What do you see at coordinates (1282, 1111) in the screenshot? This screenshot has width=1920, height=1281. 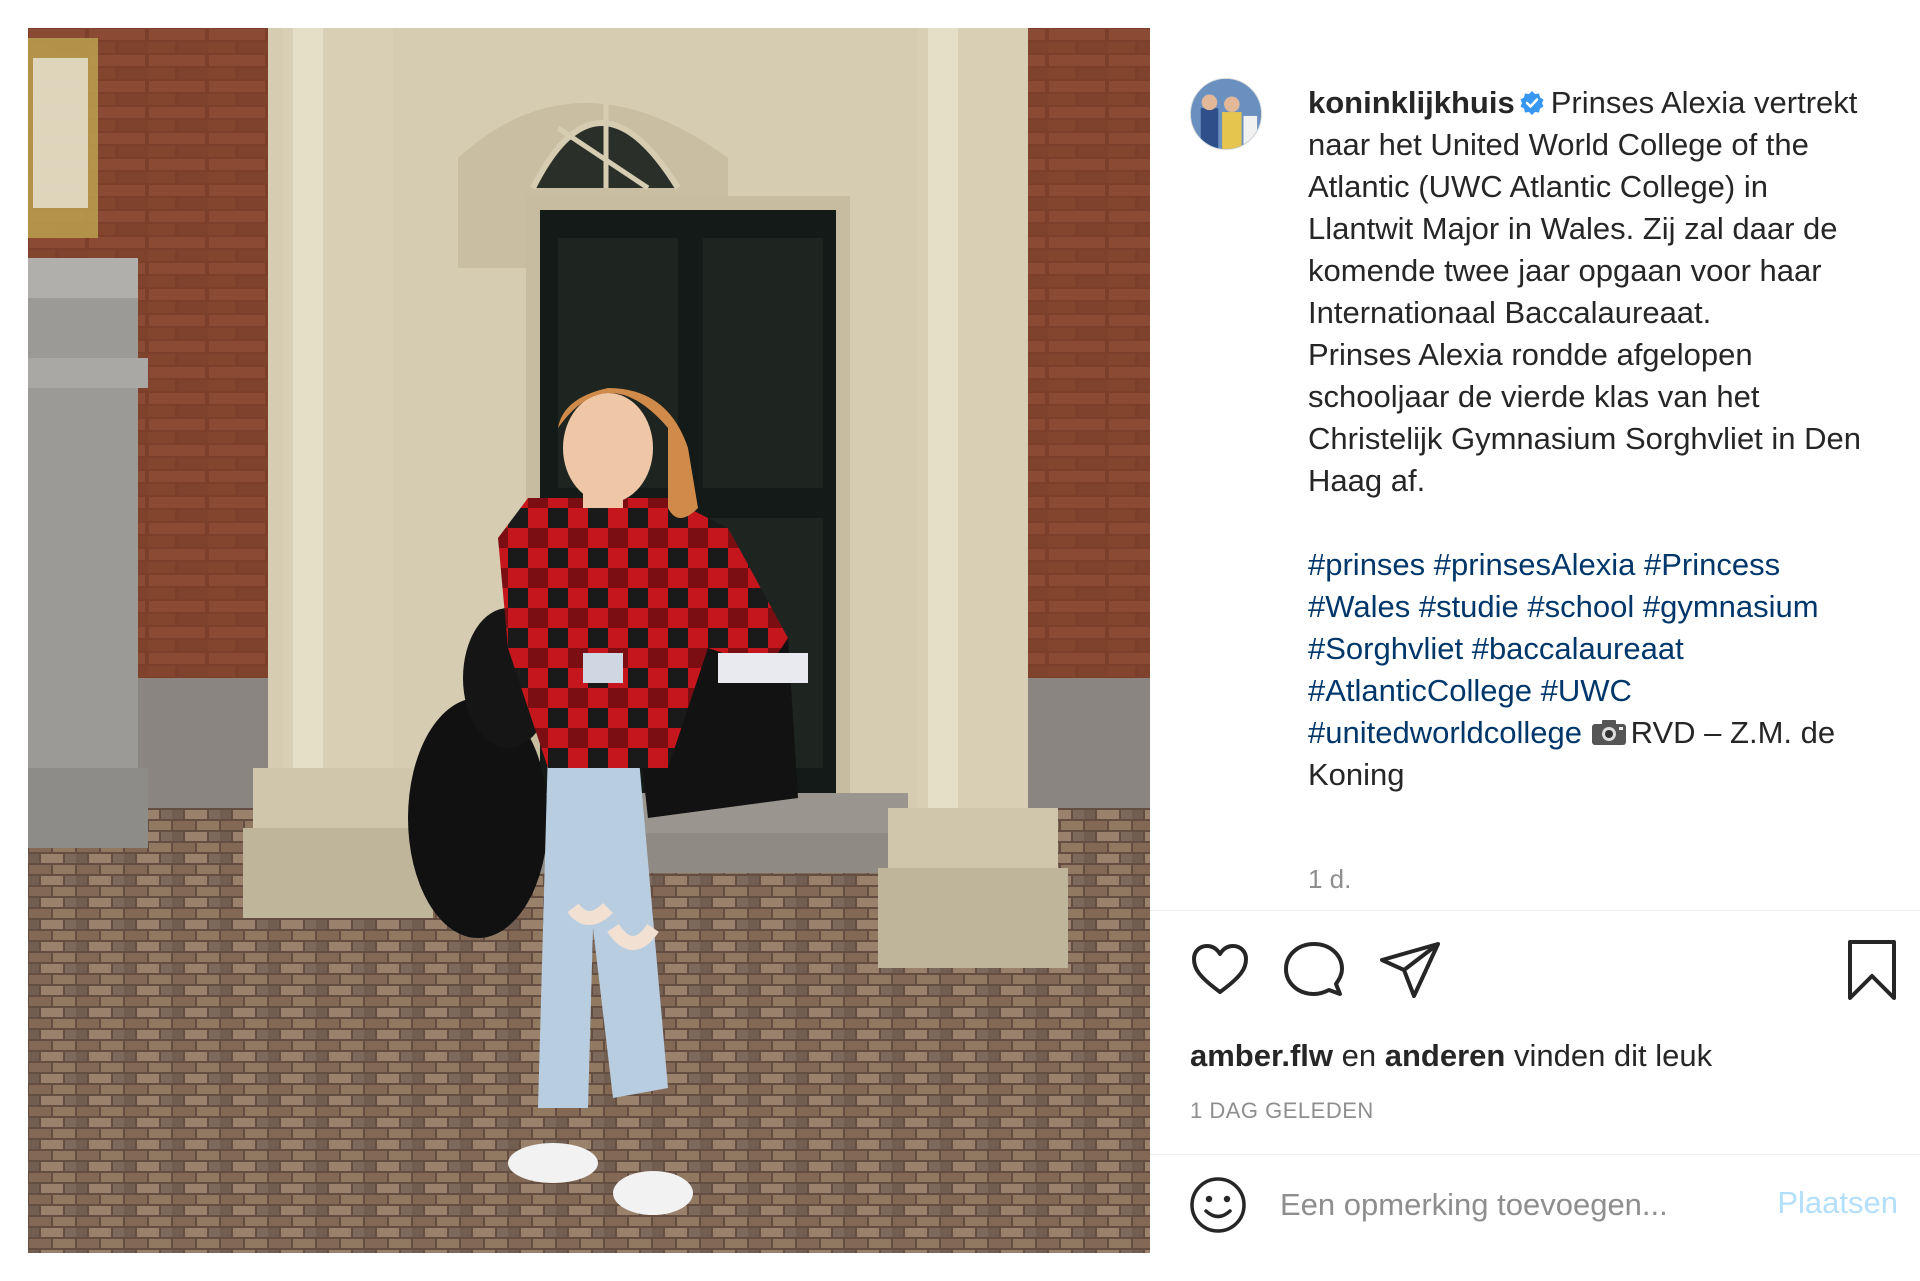 I see `posted-ago: 1 DAG GELEDEN` at bounding box center [1282, 1111].